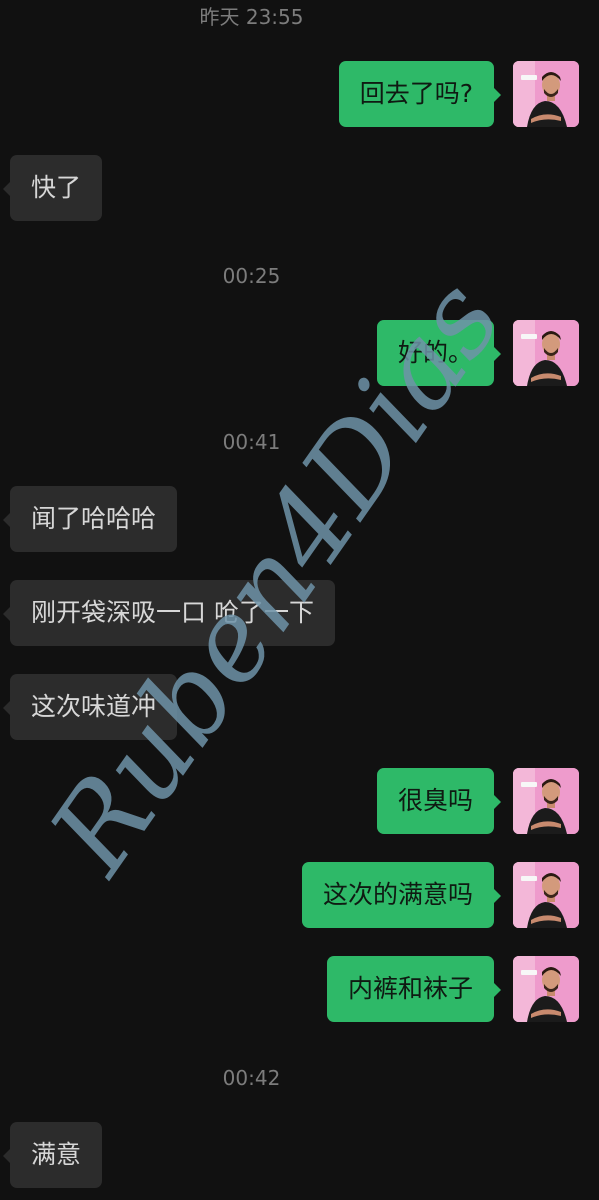 This screenshot has width=599, height=1200. I want to click on outgoing-message: 很臭吗, so click(439, 801).